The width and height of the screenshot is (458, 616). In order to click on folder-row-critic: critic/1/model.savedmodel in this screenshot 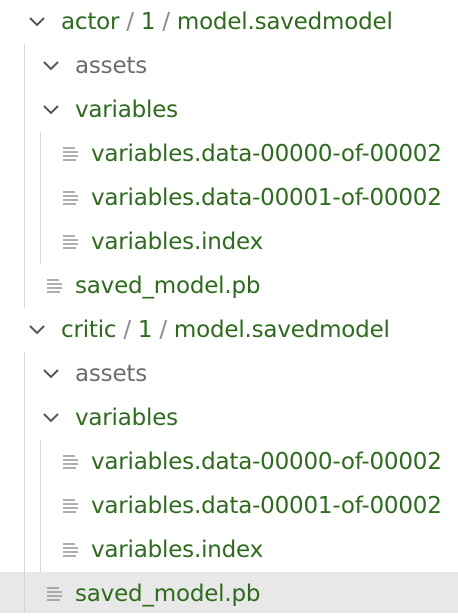, I will do `click(229, 330)`.